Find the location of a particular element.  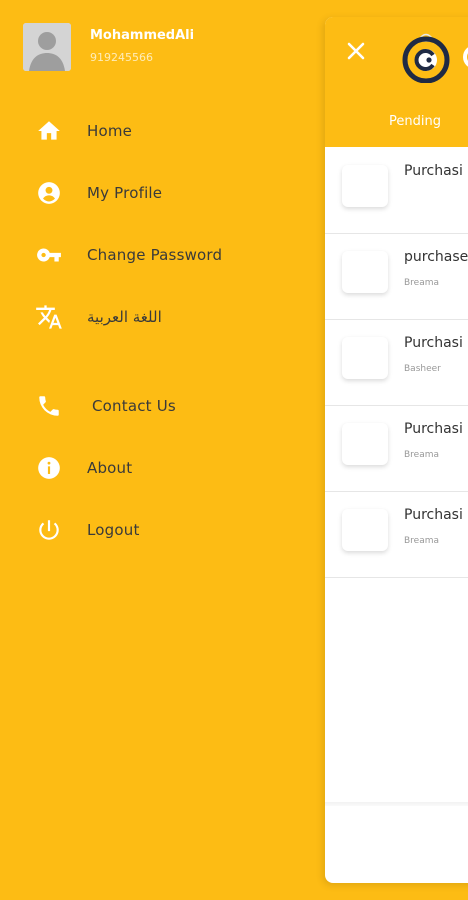

user-header: MohammedAli 919245566 is located at coordinates (108, 47).